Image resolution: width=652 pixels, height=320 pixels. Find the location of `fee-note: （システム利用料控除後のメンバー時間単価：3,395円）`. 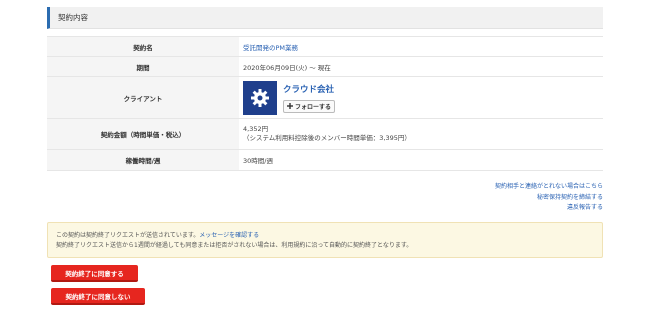

fee-note: （システム利用料控除後のメンバー時間単価：3,395円） is located at coordinates (327, 138).